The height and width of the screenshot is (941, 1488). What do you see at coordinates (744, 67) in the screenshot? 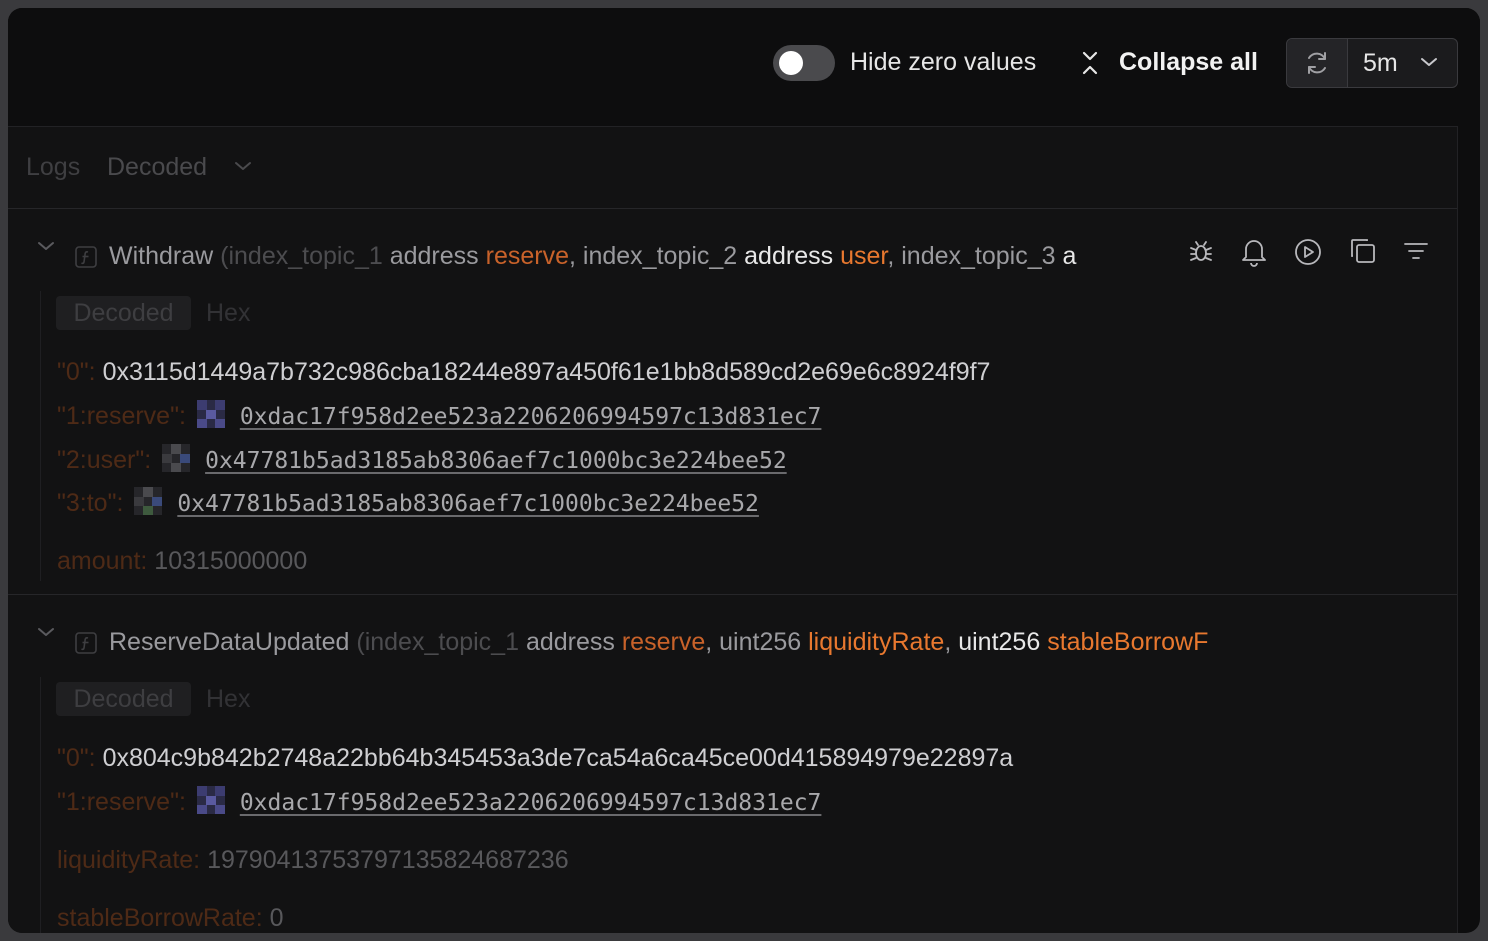
I see `toolbar: Hide zero values Collapse all 5m` at bounding box center [744, 67].